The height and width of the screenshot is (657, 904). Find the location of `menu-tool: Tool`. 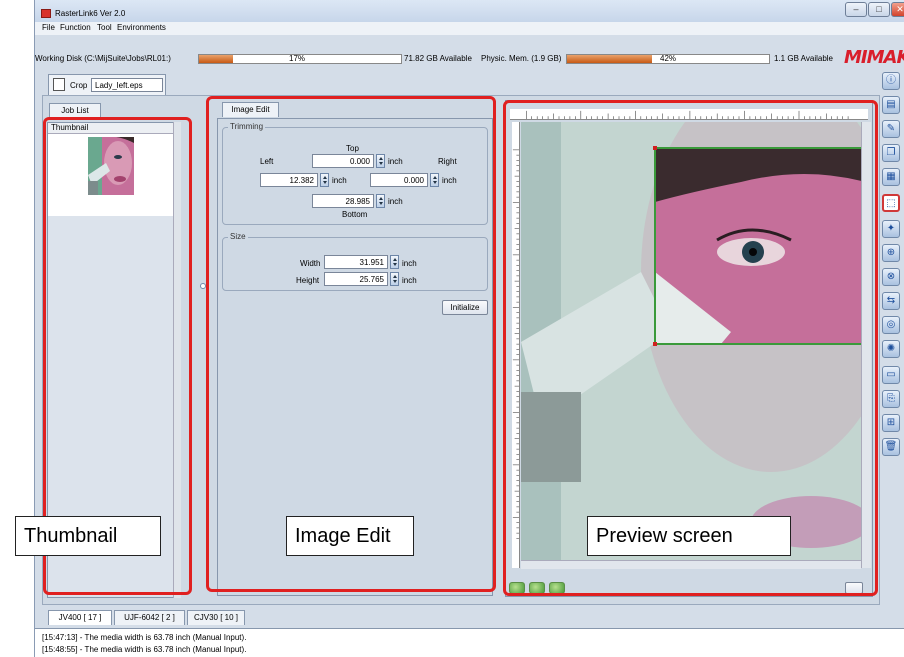

menu-tool: Tool is located at coordinates (104, 27).